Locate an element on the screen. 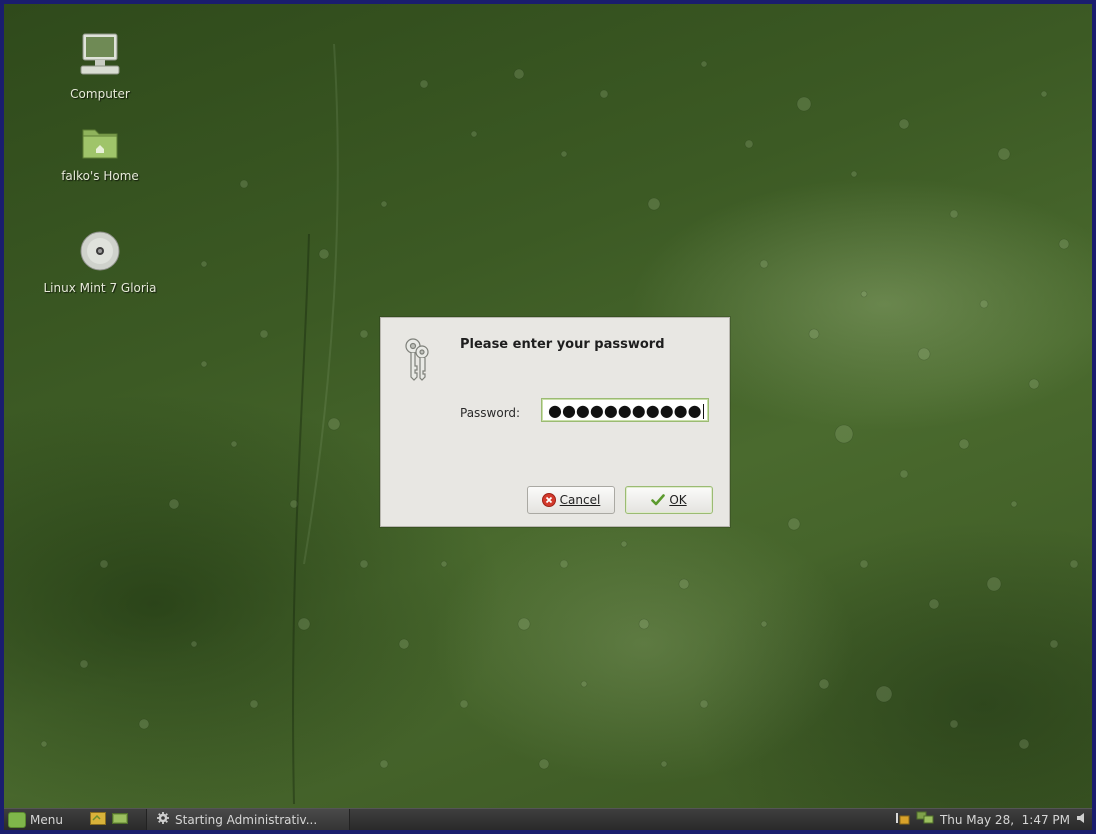 The height and width of the screenshot is (834, 1096). computer-icon is located at coordinates (100, 57).